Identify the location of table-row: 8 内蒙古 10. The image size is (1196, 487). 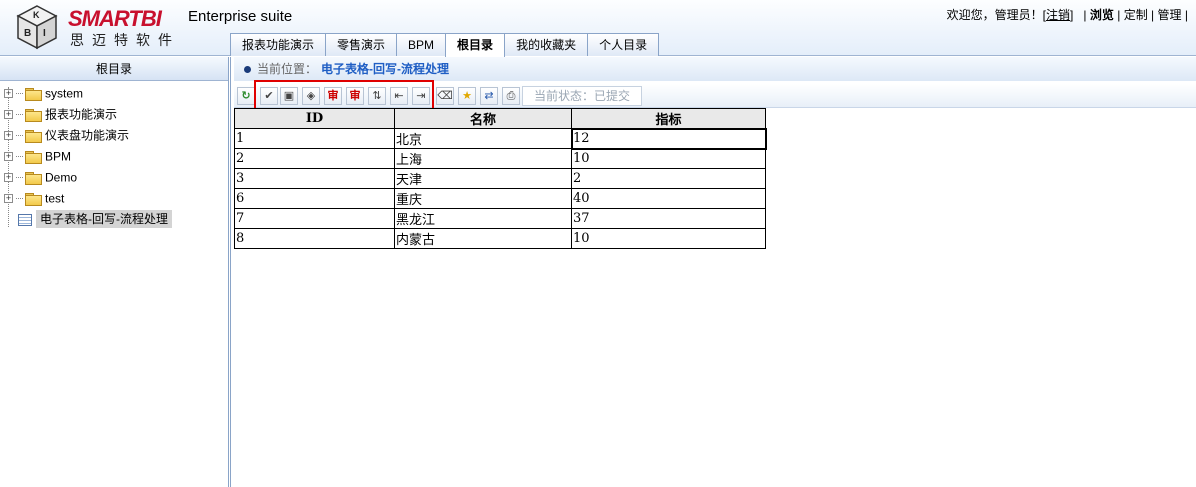
(500, 238).